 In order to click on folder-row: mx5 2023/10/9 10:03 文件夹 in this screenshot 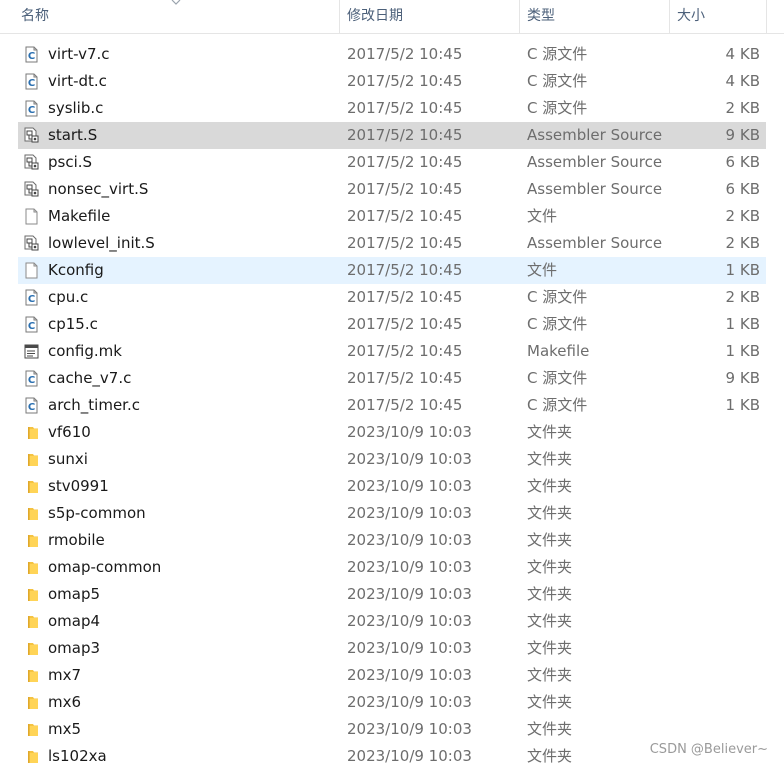, I will do `click(392, 729)`.